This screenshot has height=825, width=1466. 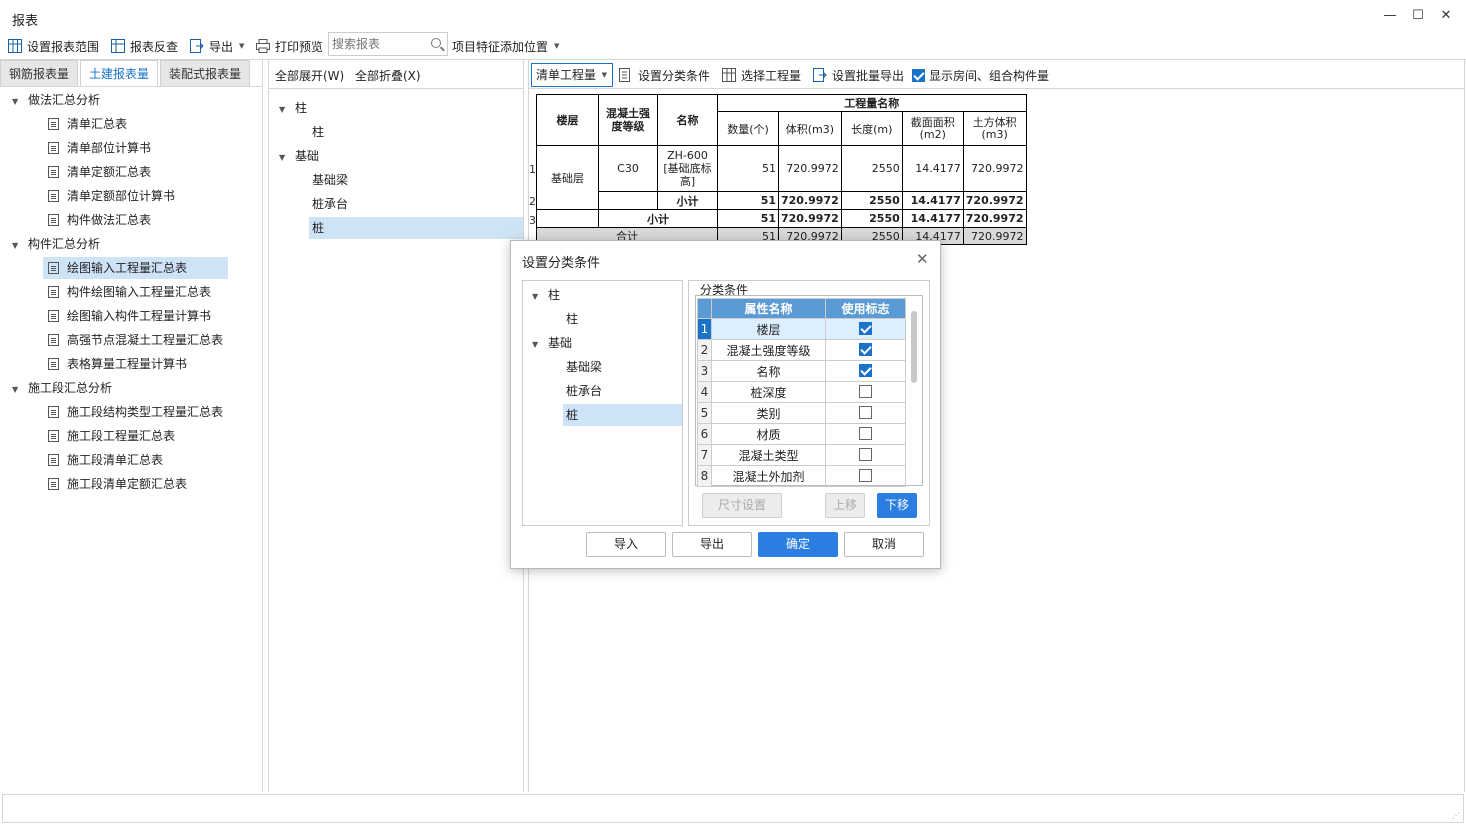 What do you see at coordinates (1390, 16) in the screenshot?
I see `minimize-icon: —` at bounding box center [1390, 16].